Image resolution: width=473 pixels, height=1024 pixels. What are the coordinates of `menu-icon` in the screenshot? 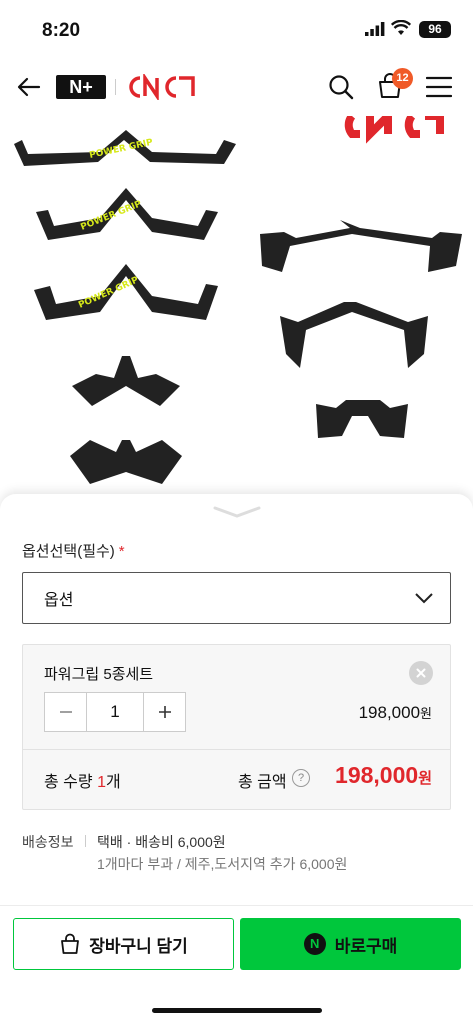 It's located at (439, 87).